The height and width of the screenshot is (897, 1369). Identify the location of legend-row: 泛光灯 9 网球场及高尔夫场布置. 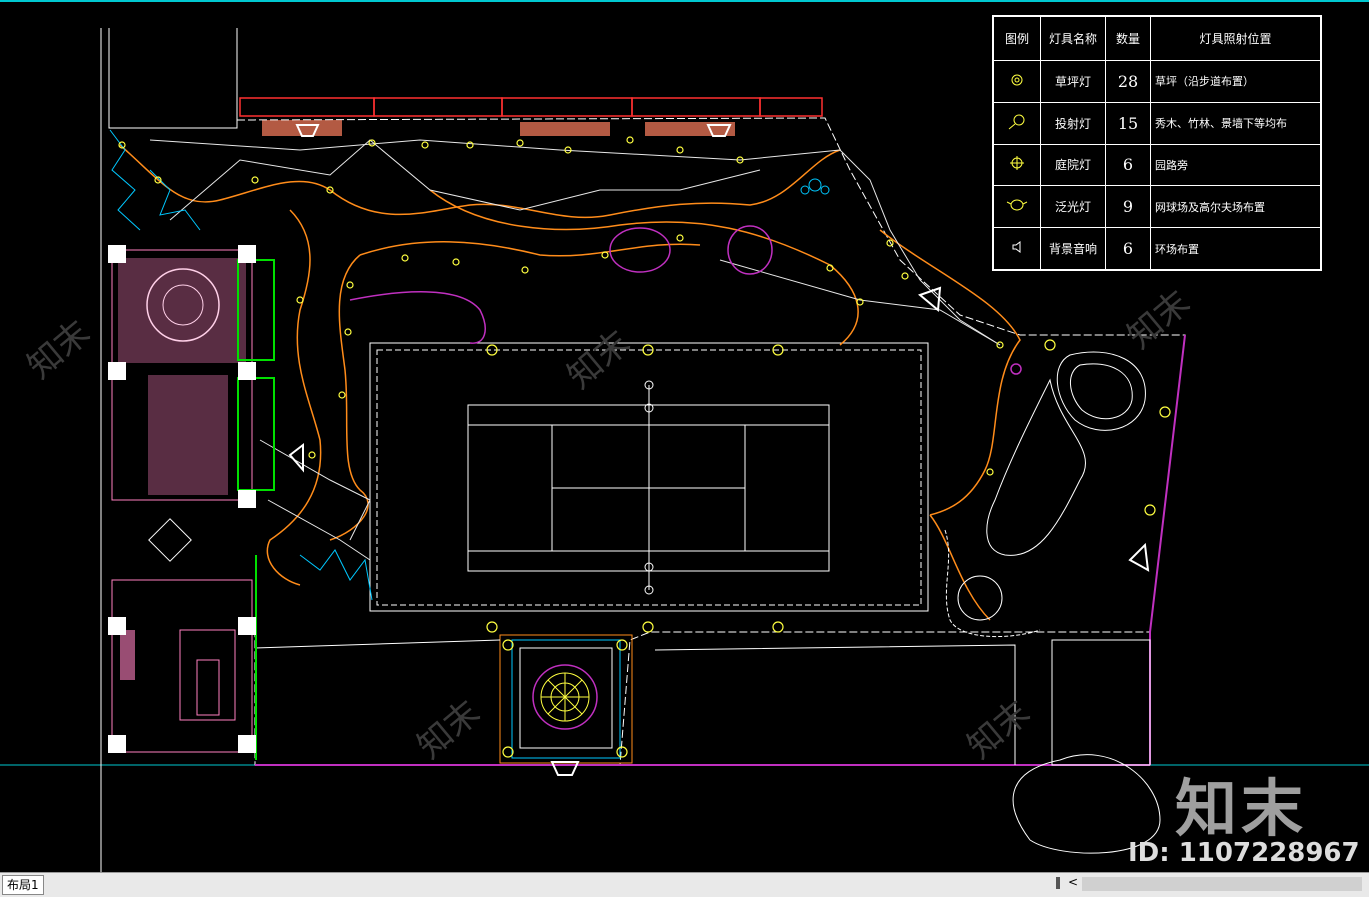
(1157, 207).